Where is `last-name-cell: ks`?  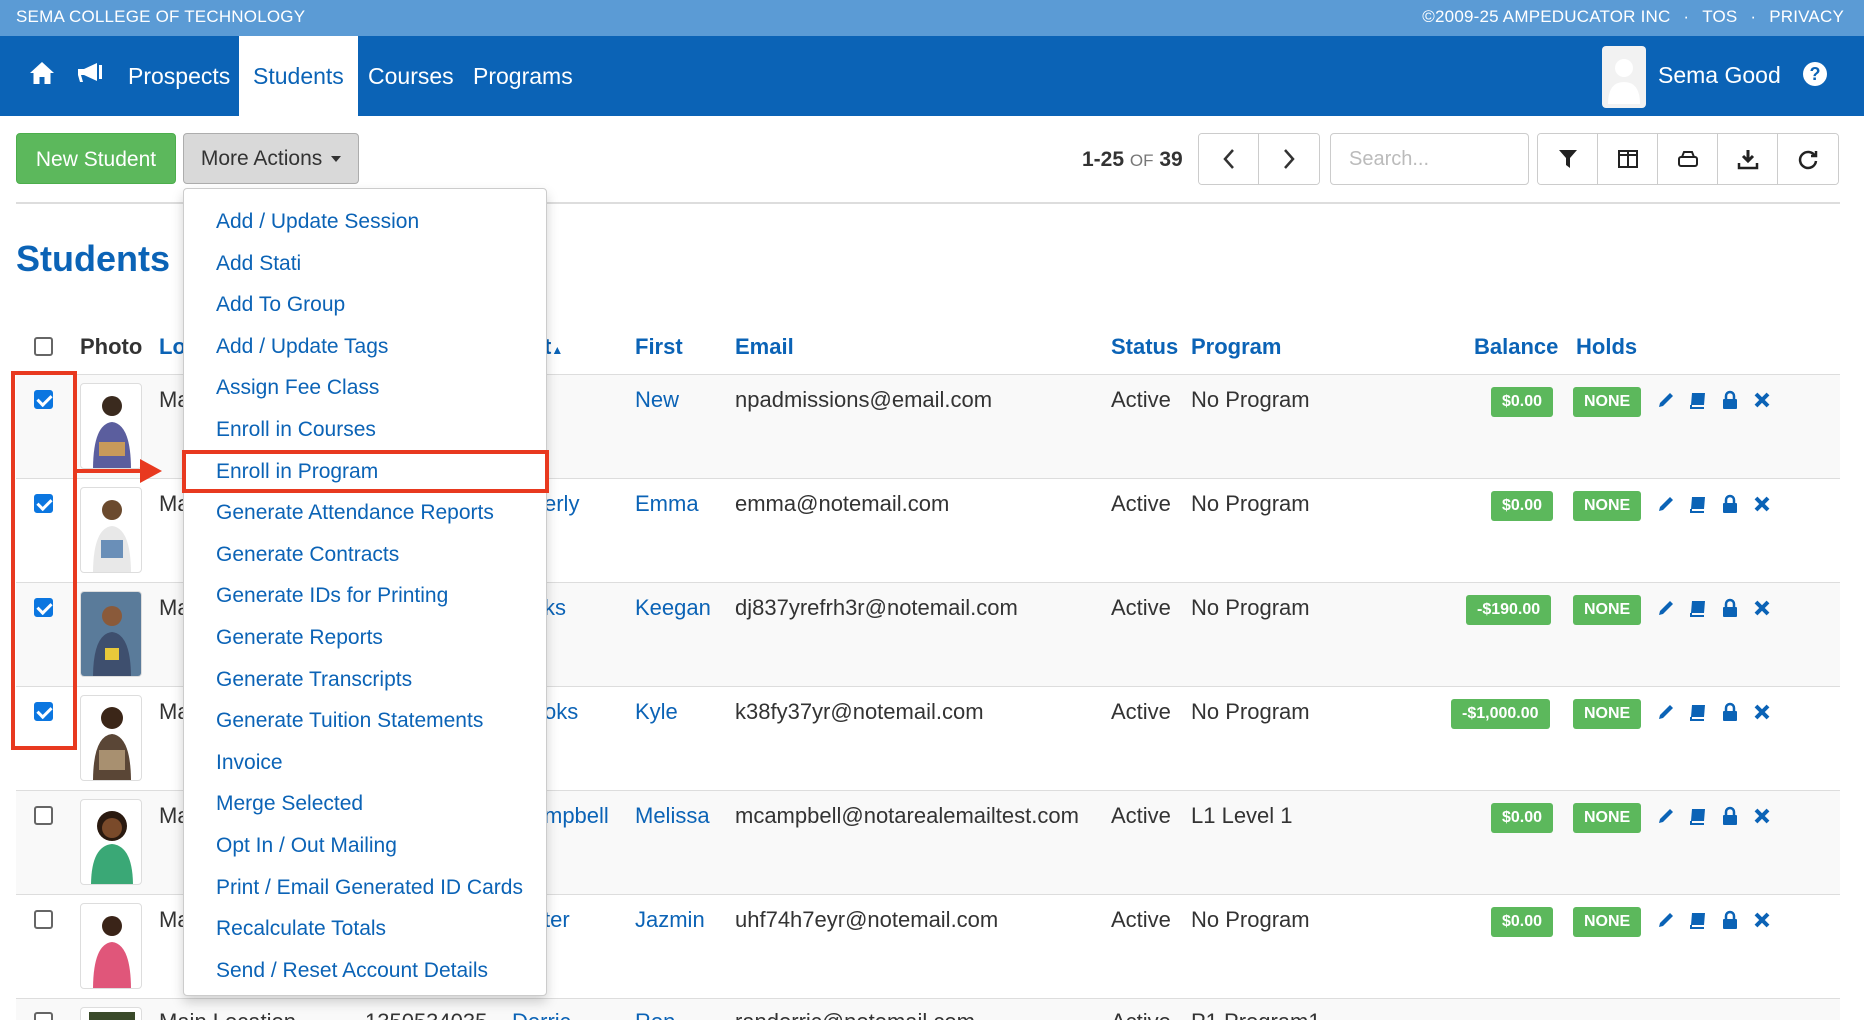
last-name-cell: ks is located at coordinates (555, 608).